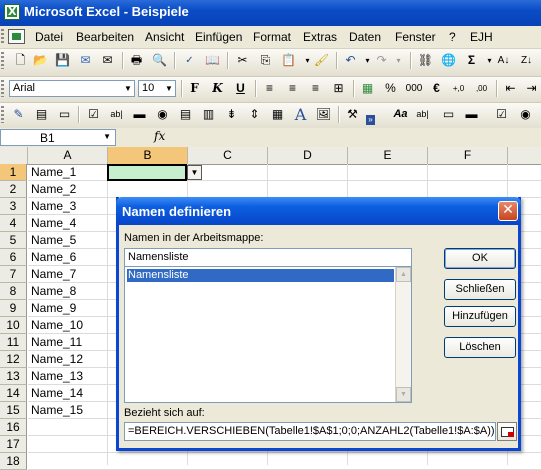 This screenshot has width=541, height=470. I want to click on validation-dropdown-button: ▼, so click(194, 172).